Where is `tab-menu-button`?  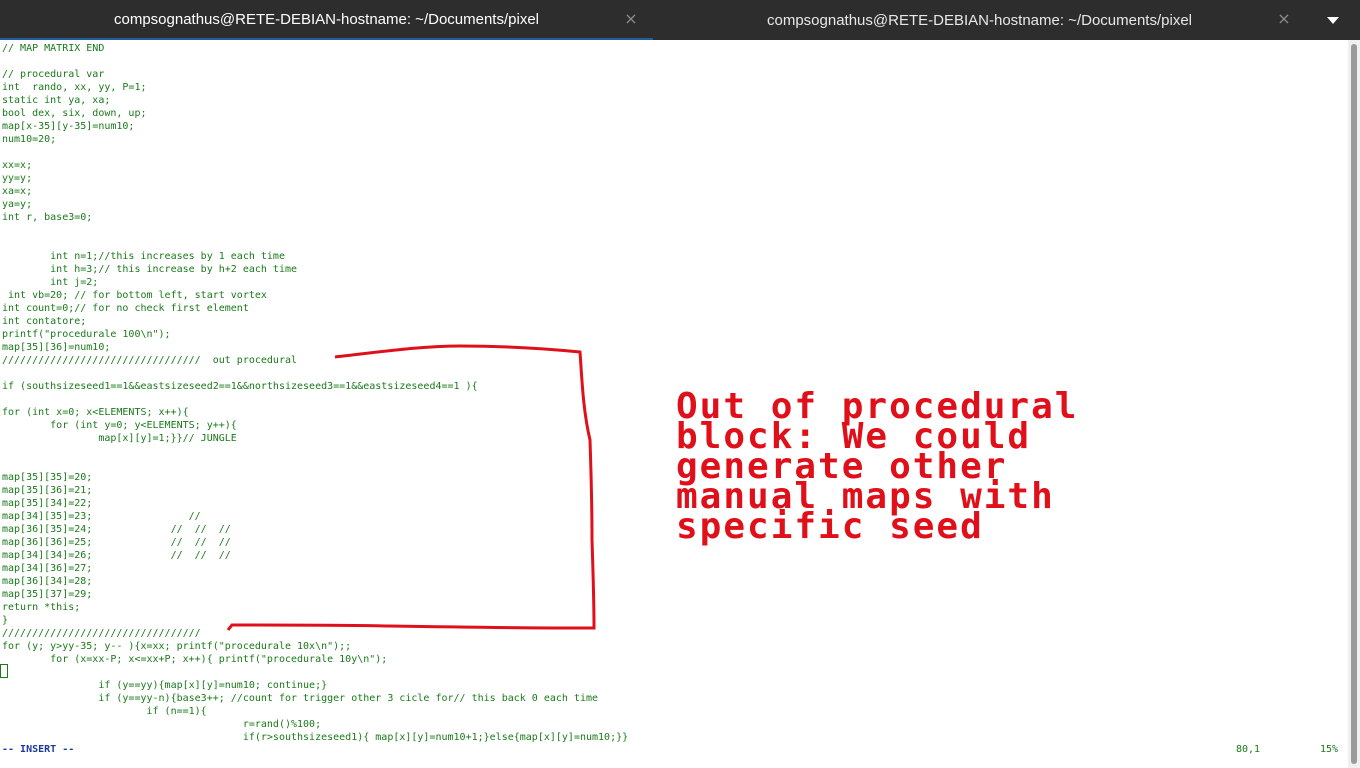 tab-menu-button is located at coordinates (1333, 20).